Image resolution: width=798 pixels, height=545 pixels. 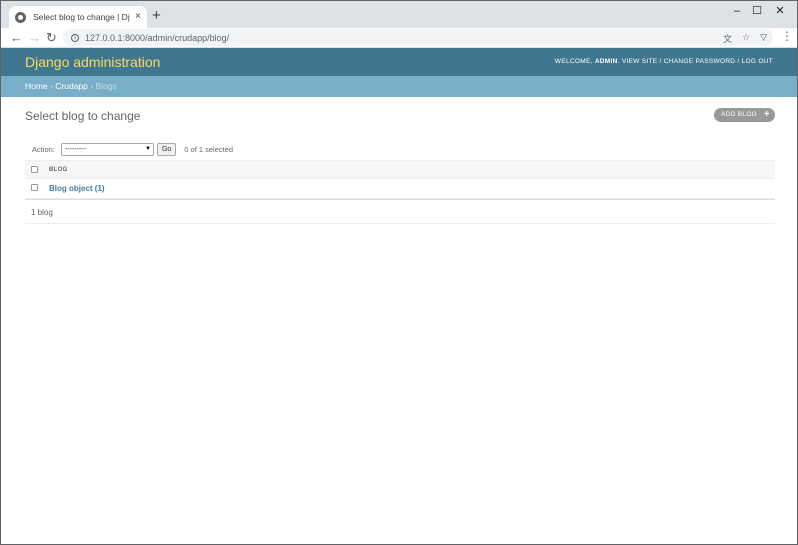 I want to click on selection-counter: 0 of 1 selected, so click(x=209, y=149).